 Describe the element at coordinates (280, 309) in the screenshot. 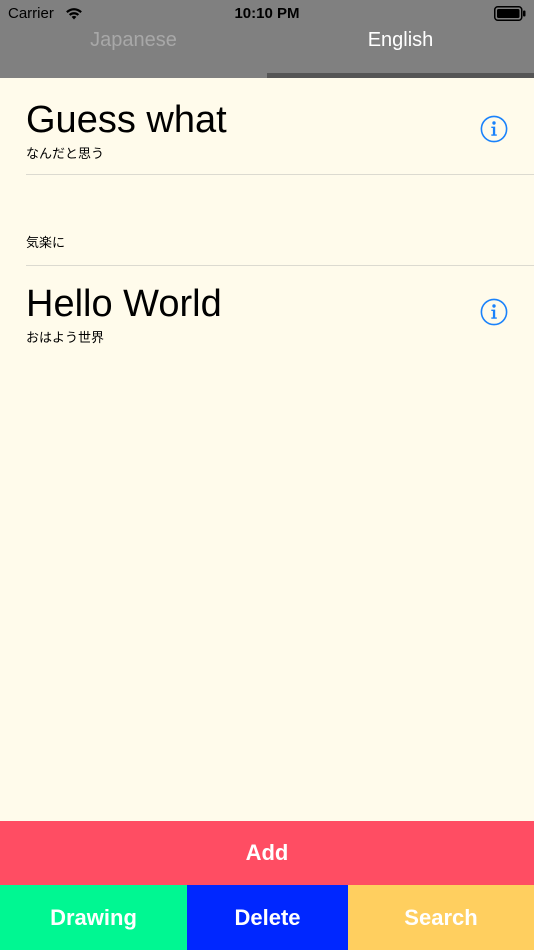

I see `list-item: Hello World おはよう世界` at that location.